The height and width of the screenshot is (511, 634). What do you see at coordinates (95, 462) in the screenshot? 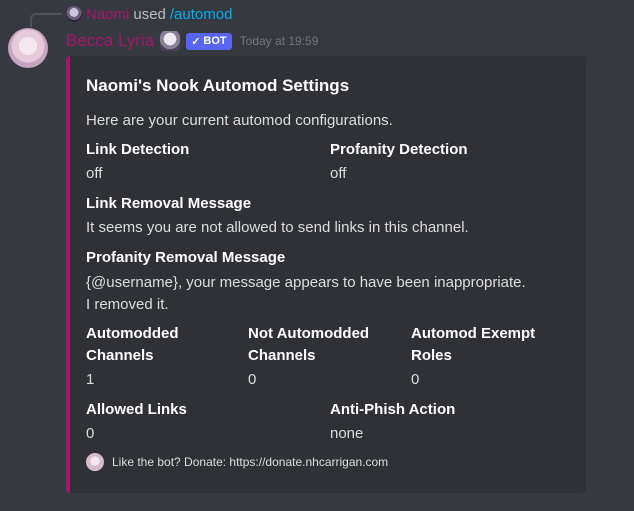
I see `footer-avatar-icon` at bounding box center [95, 462].